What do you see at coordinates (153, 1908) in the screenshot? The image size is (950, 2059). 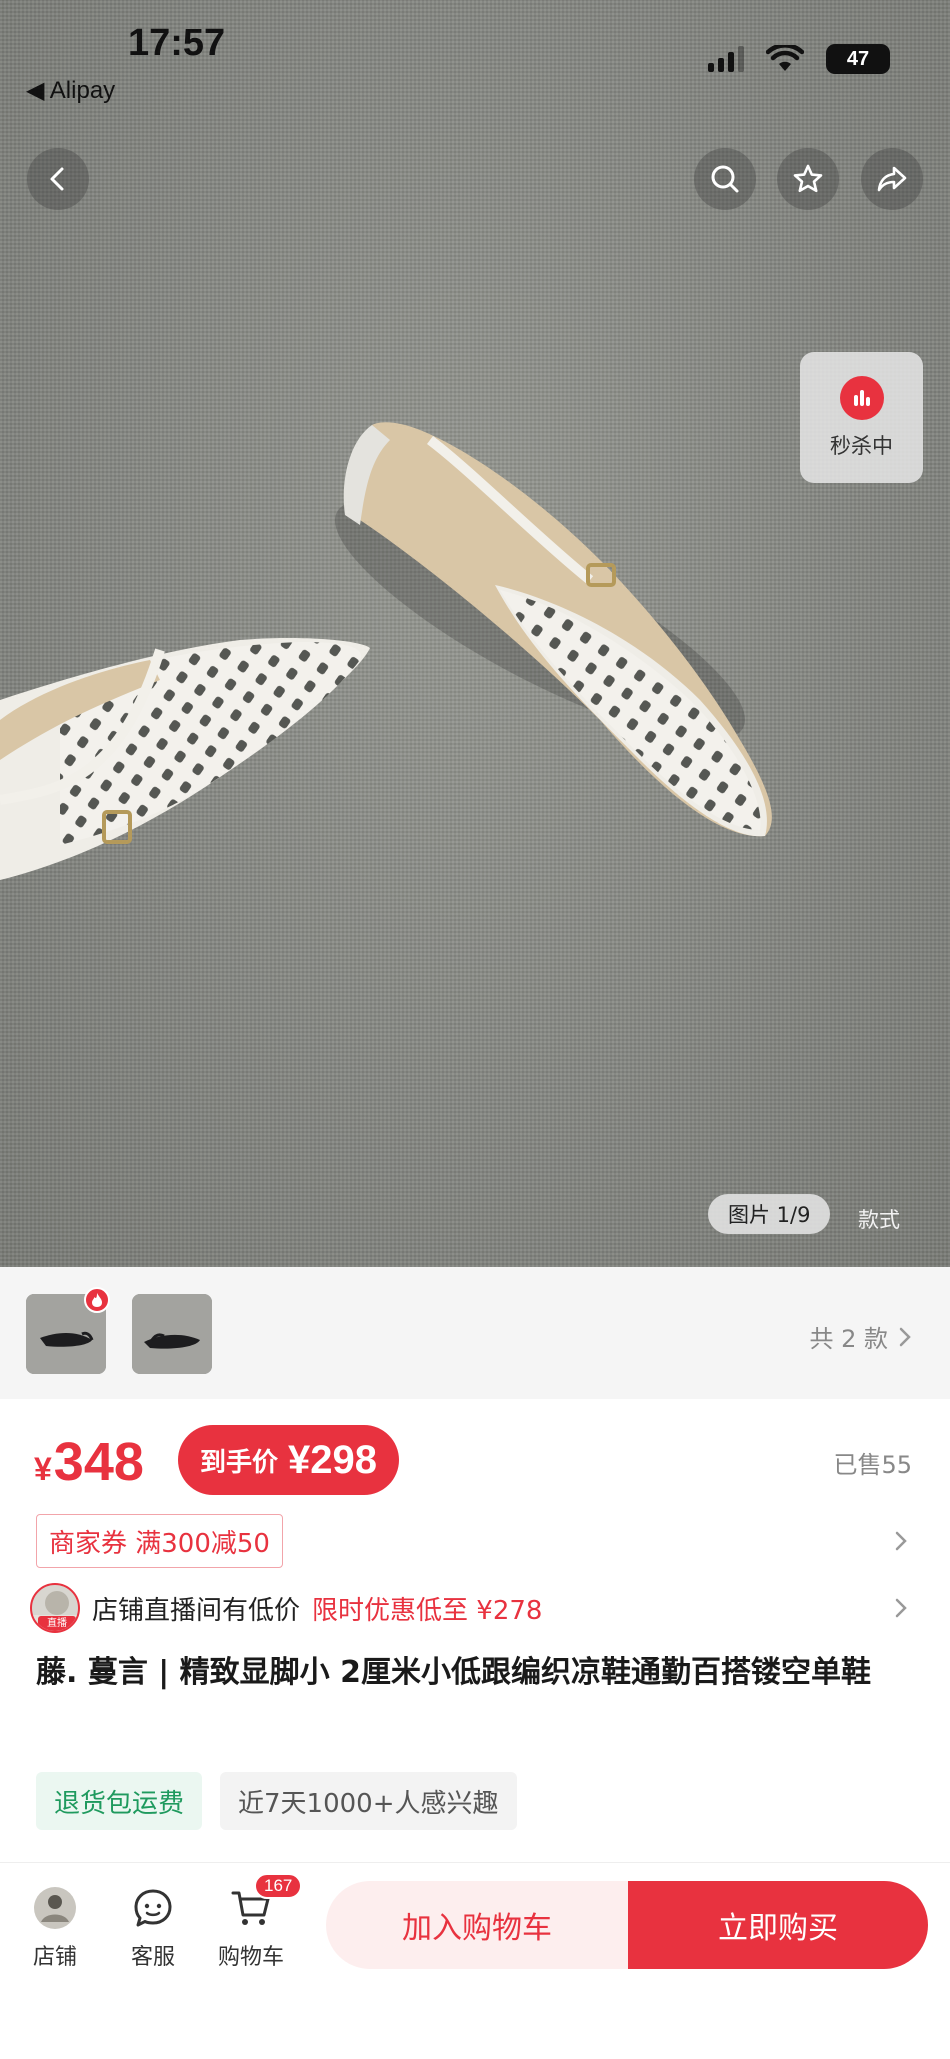 I see `chat-icon` at bounding box center [153, 1908].